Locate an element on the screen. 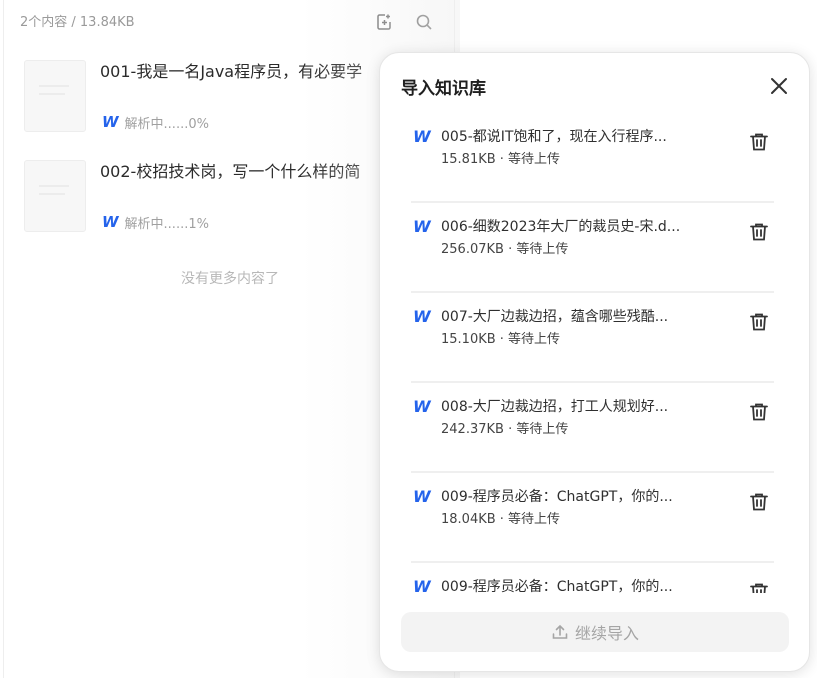 The height and width of the screenshot is (678, 817). continue-import-button: 继续导入 is located at coordinates (595, 632).